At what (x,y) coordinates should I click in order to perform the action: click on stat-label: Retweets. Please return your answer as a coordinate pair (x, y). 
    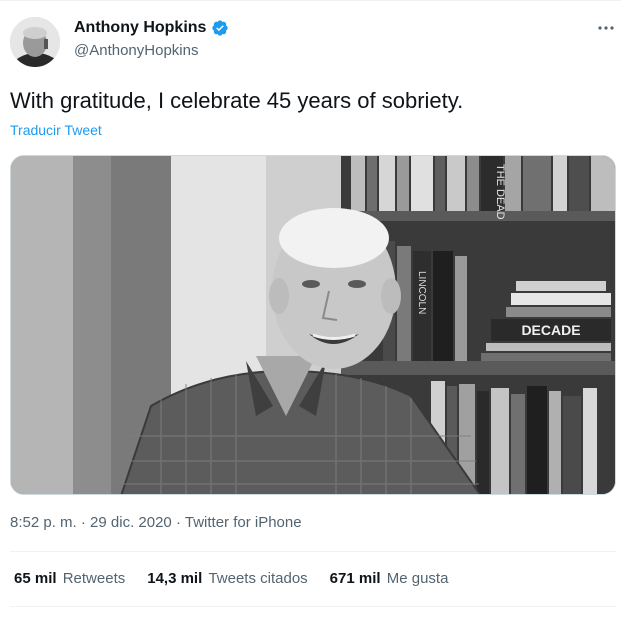
    Looking at the image, I should click on (94, 578).